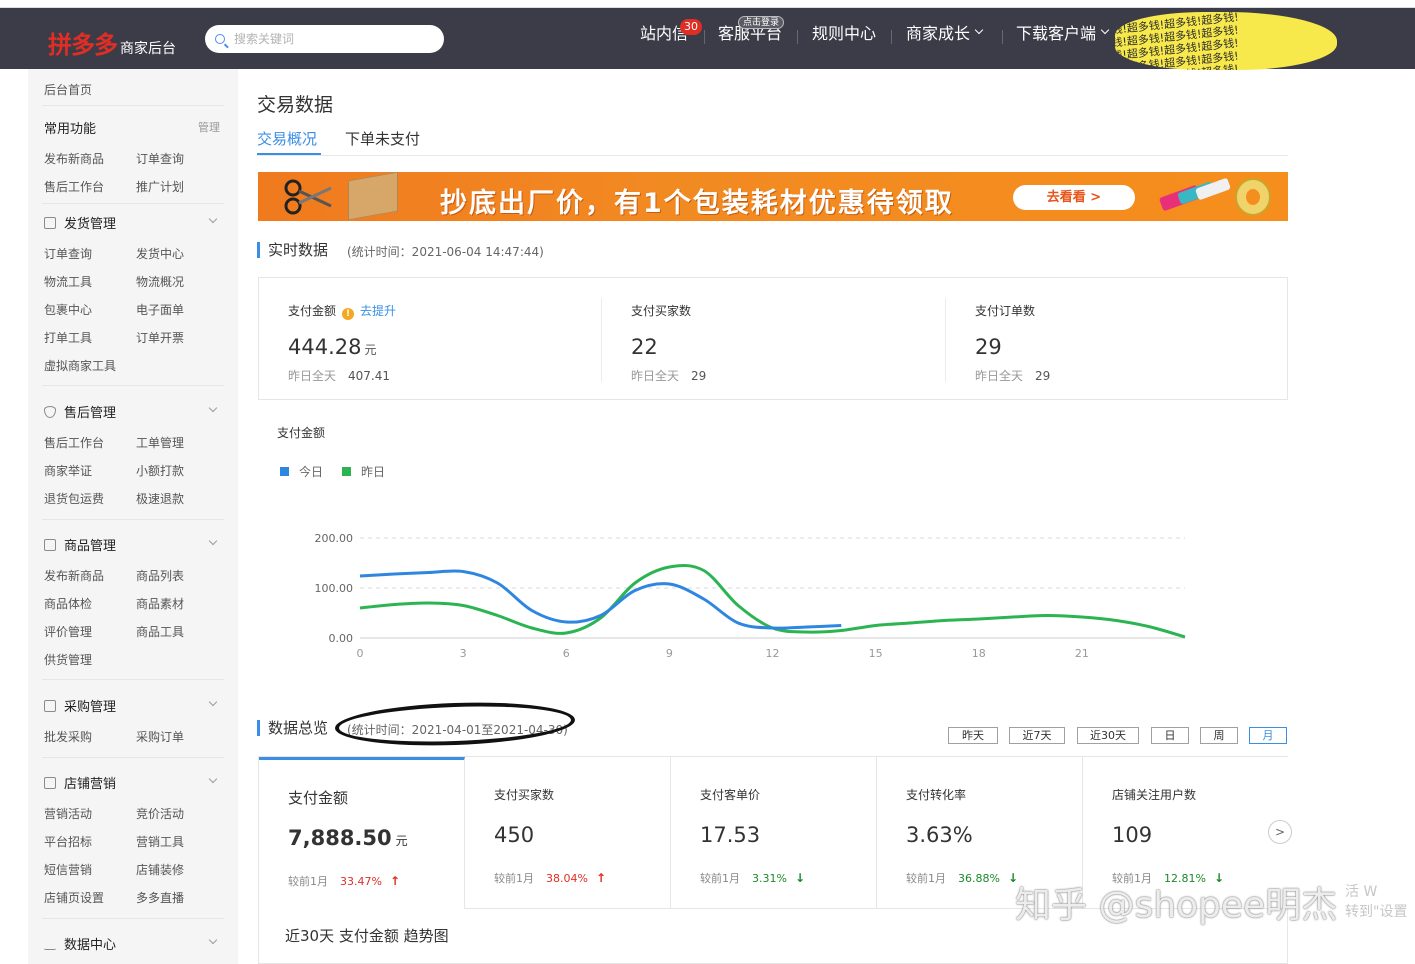  I want to click on metric-divider, so click(601, 340).